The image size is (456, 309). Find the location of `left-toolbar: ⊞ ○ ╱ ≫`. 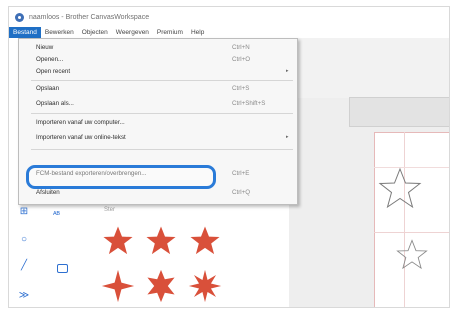

left-toolbar: ⊞ ○ ╱ ≫ is located at coordinates (24, 254).